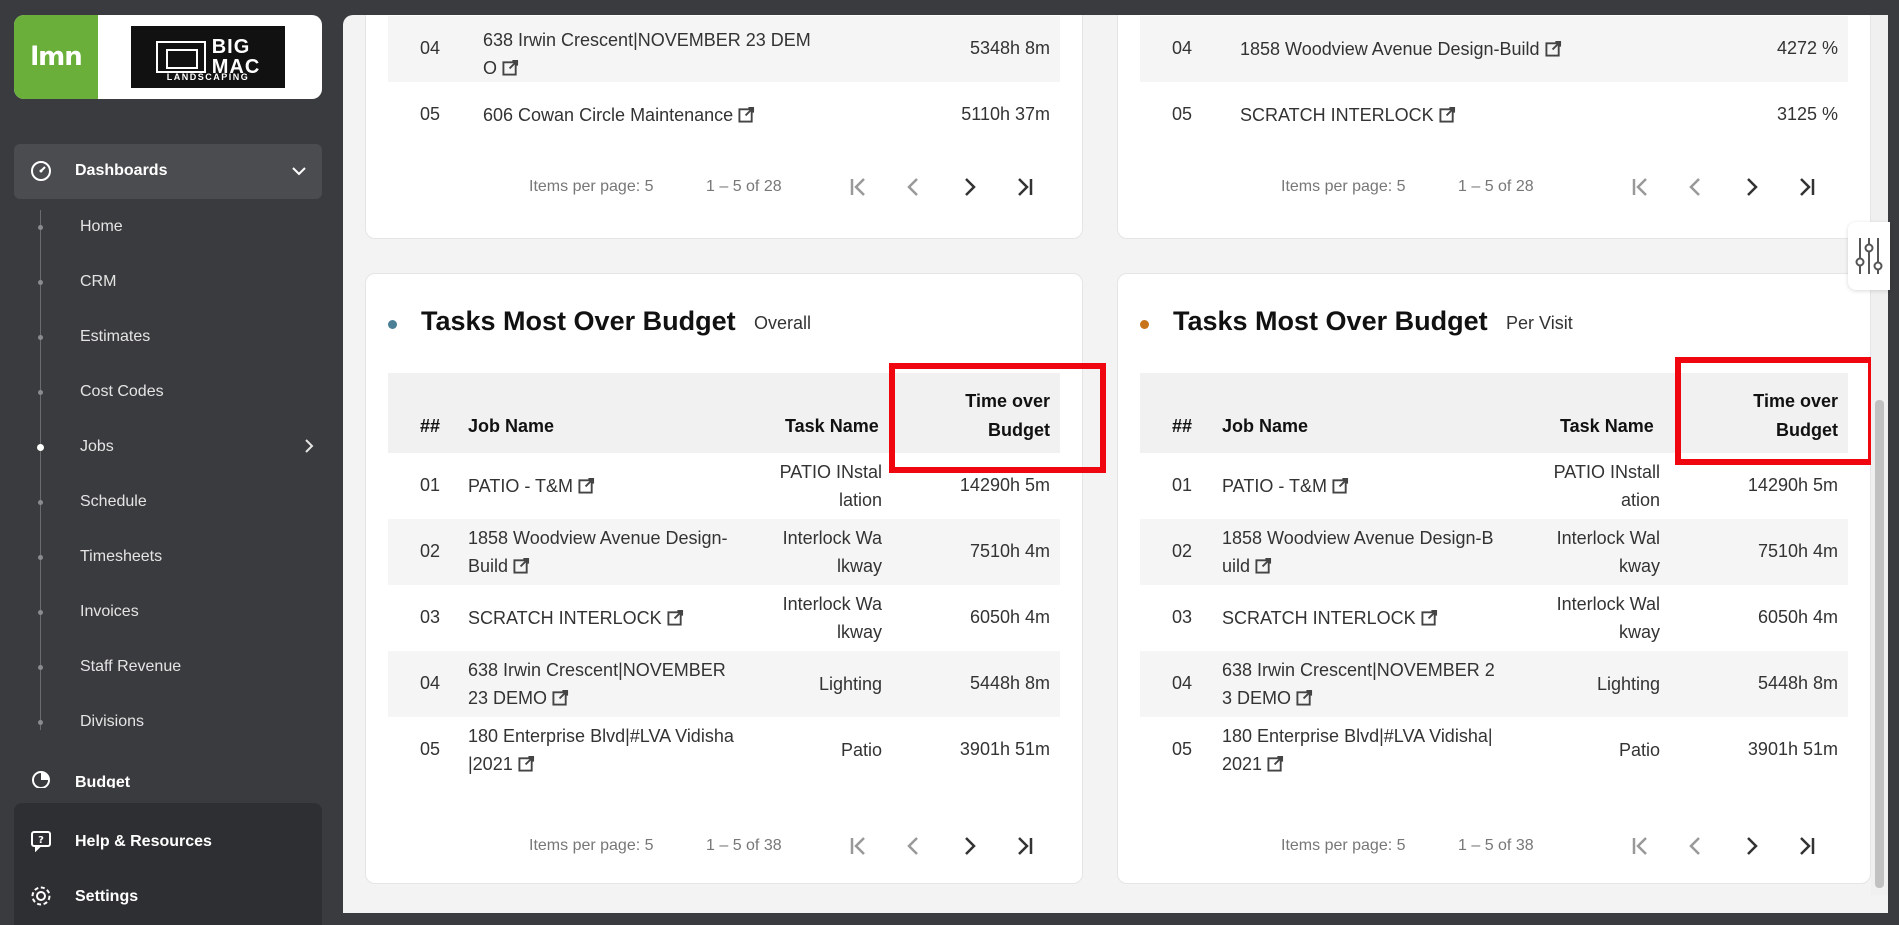 The width and height of the screenshot is (1899, 925). Describe the element at coordinates (578, 321) in the screenshot. I see `card-title: Tasks Most Over Budget` at that location.